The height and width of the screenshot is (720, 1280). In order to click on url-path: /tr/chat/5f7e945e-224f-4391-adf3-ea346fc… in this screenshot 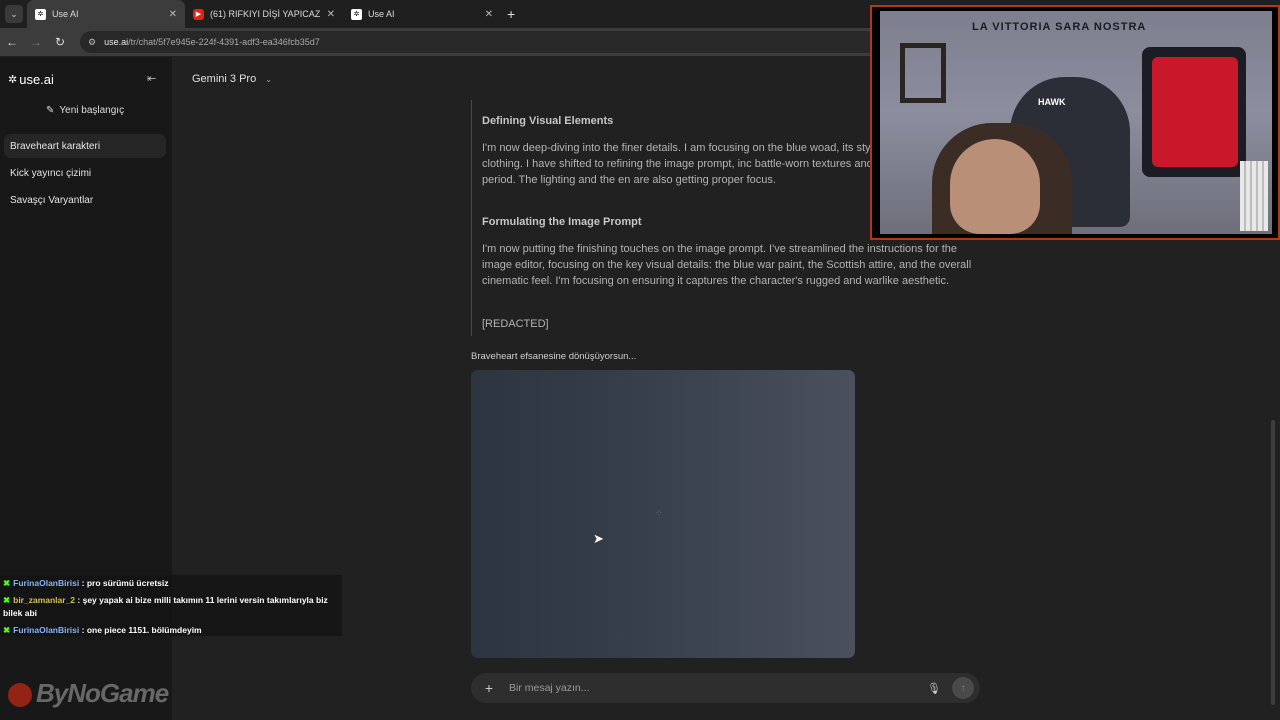, I will do `click(224, 42)`.